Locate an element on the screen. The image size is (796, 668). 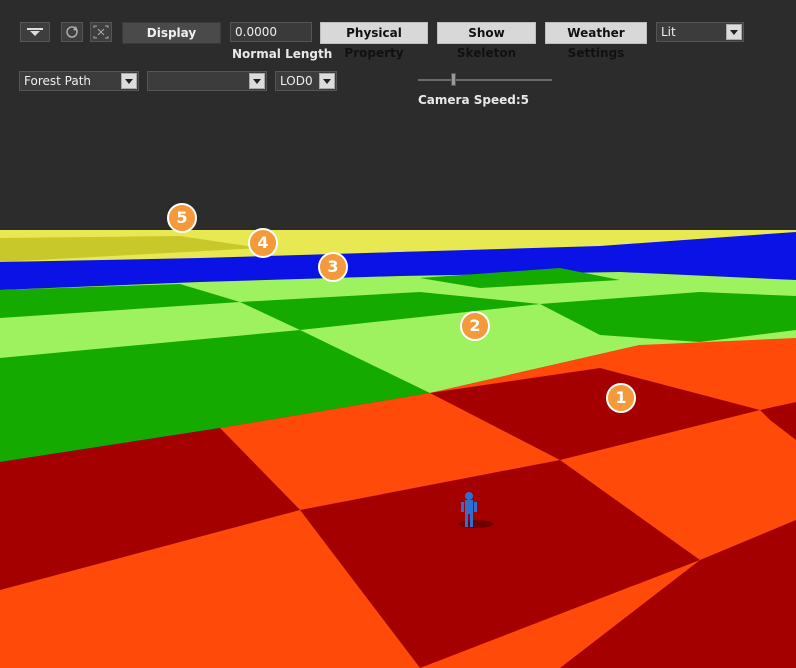
camera-speed-slider-thumb is located at coordinates (453, 79).